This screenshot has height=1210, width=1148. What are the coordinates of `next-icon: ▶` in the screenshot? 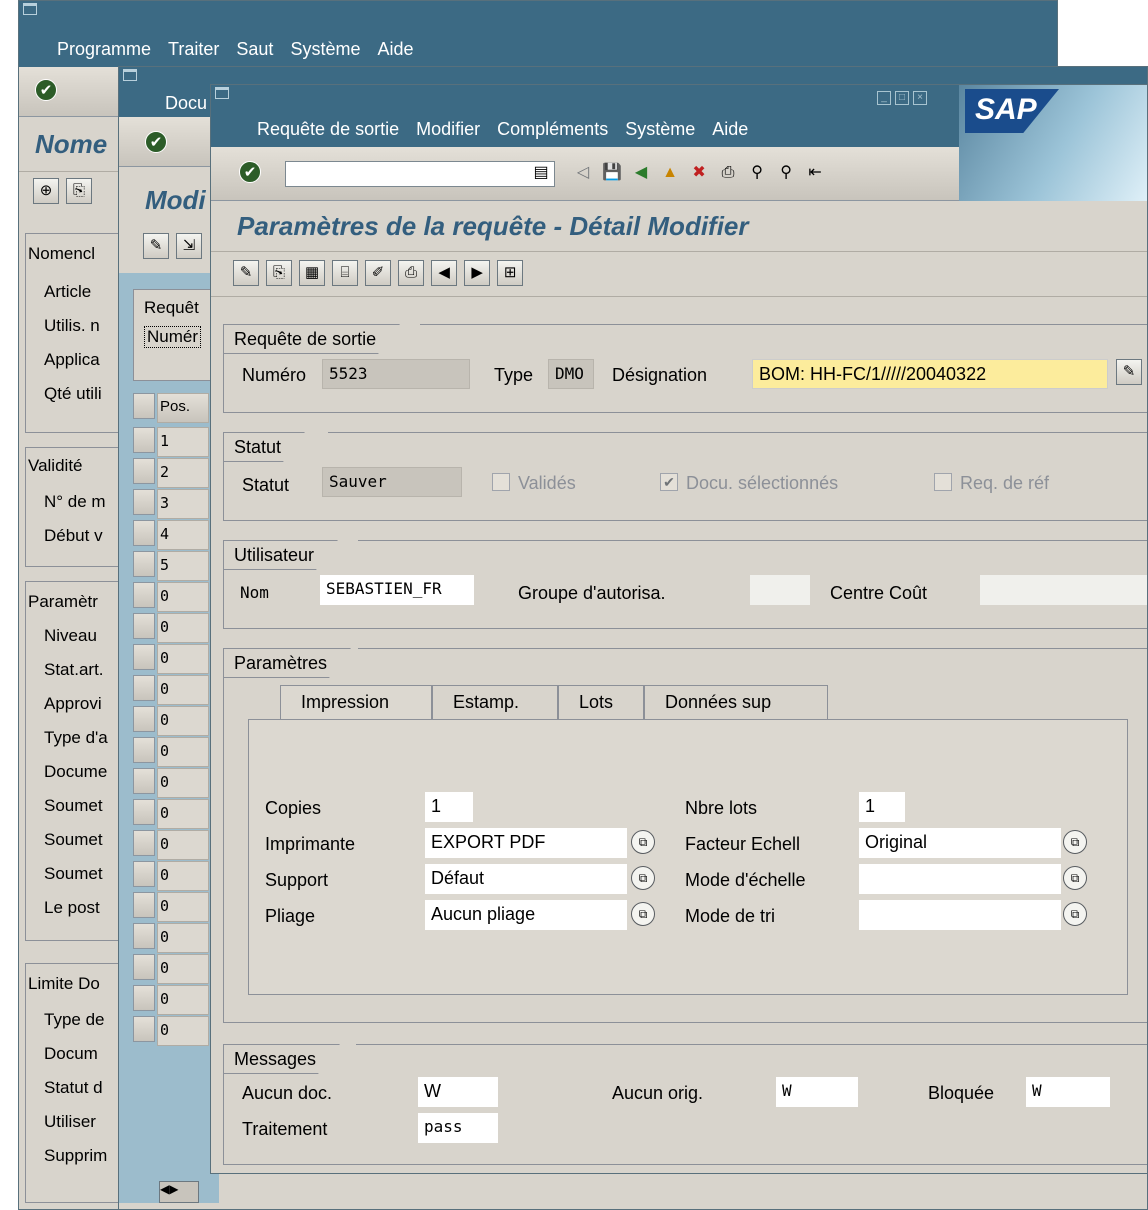 It's located at (477, 273).